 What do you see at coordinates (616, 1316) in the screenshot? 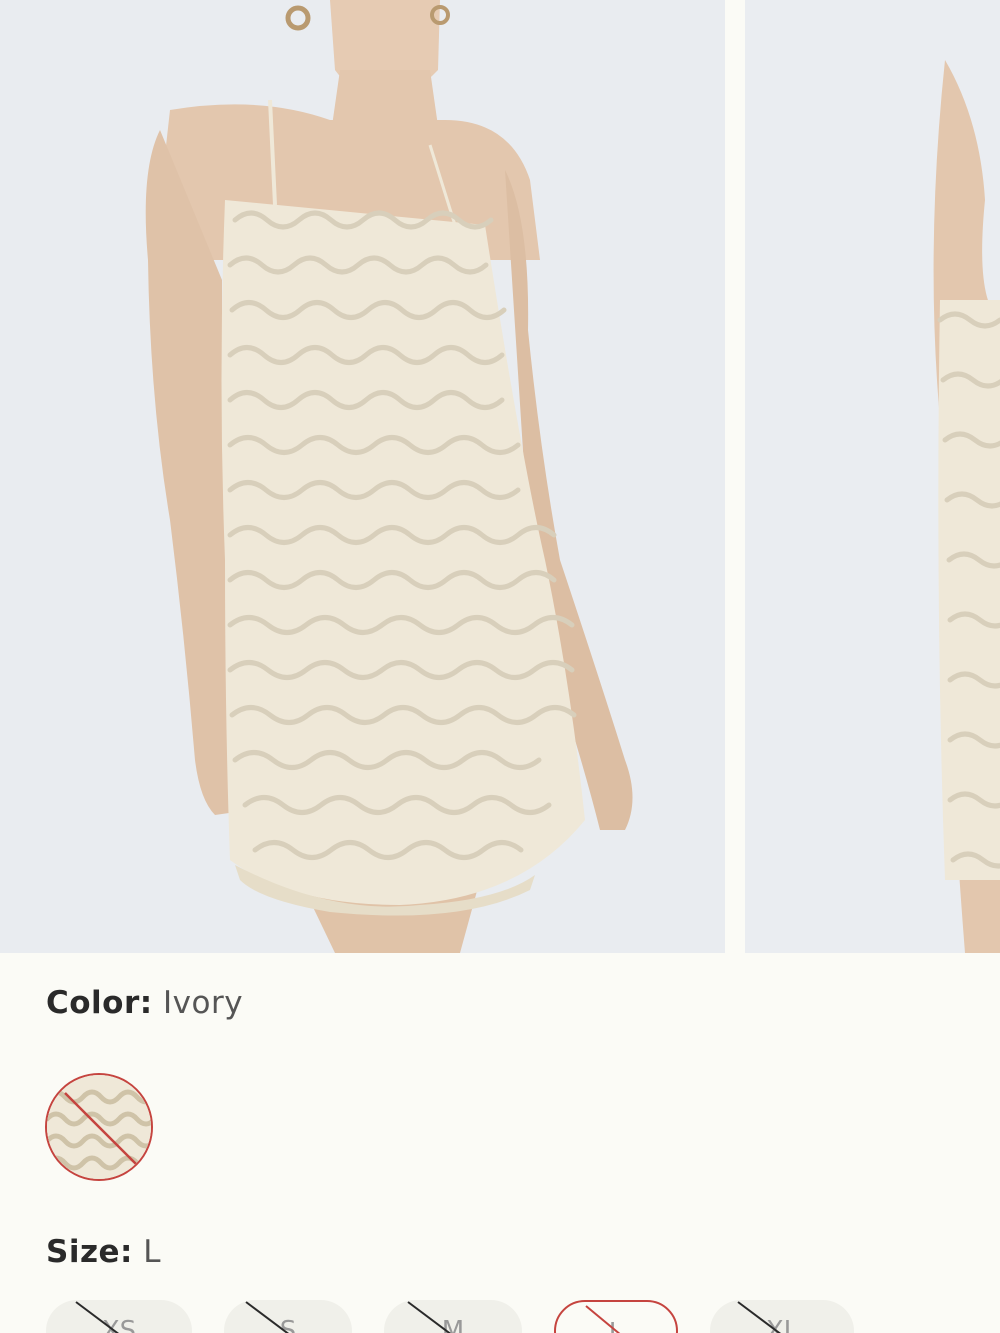
I see `size-option-l: L` at bounding box center [616, 1316].